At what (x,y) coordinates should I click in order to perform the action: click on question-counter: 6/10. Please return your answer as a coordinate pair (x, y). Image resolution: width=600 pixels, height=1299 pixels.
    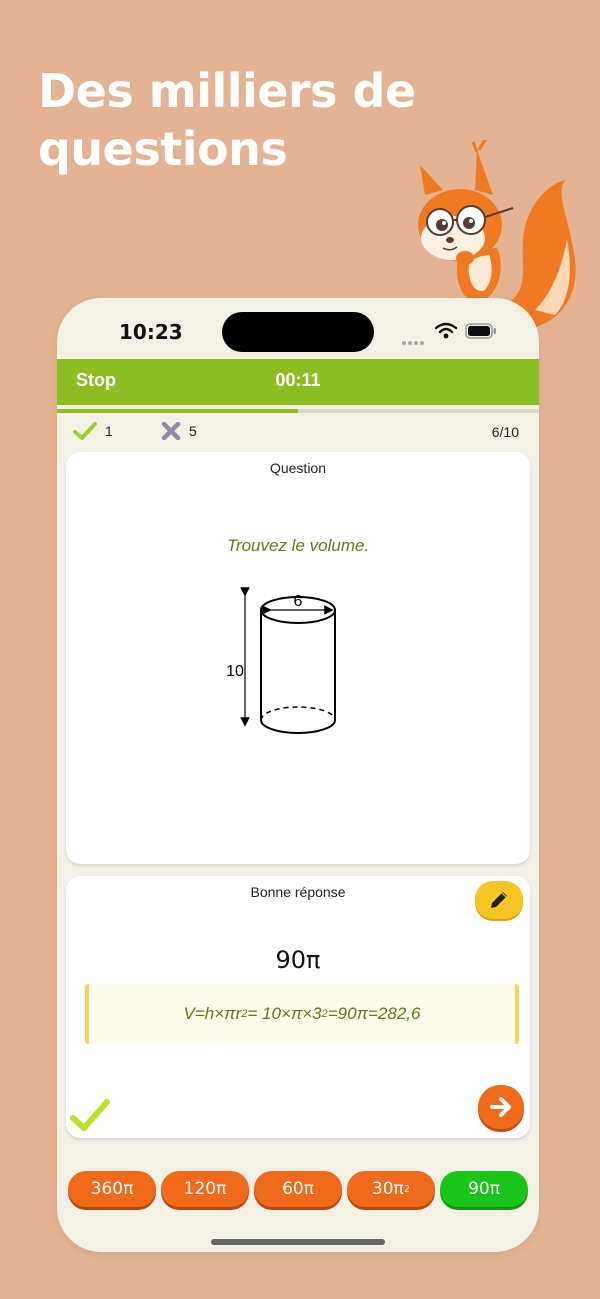
    Looking at the image, I should click on (505, 432).